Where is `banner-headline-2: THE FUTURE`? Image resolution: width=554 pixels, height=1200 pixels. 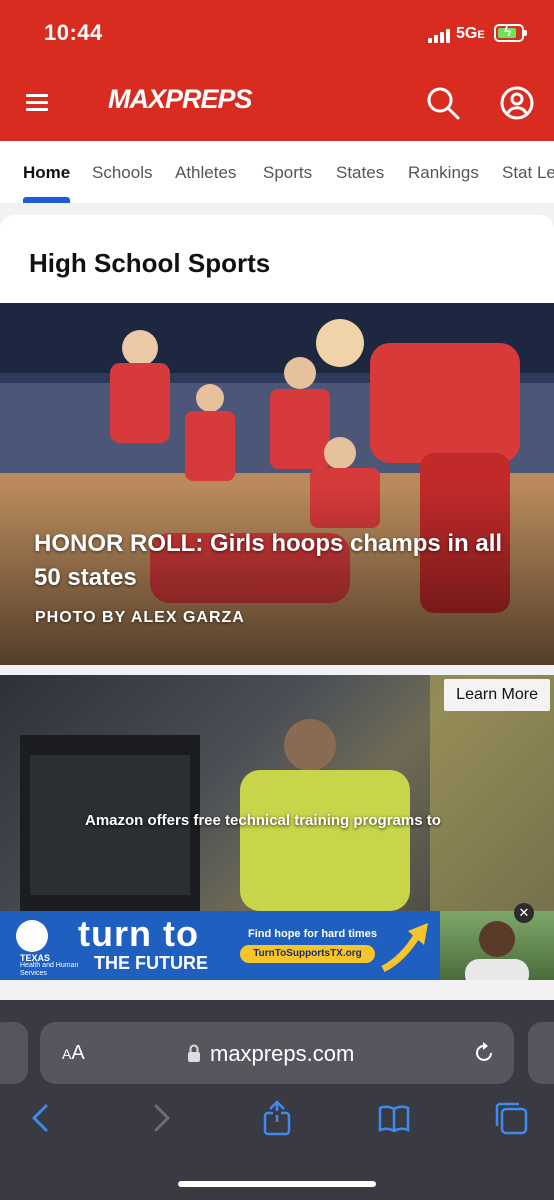
banner-headline-2: THE FUTURE is located at coordinates (151, 963).